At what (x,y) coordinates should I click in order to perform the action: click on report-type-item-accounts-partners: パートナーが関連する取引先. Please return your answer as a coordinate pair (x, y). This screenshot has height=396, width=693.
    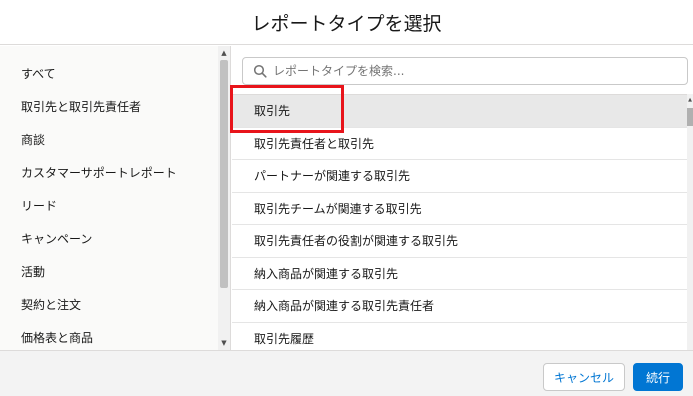
    Looking at the image, I should click on (459, 176).